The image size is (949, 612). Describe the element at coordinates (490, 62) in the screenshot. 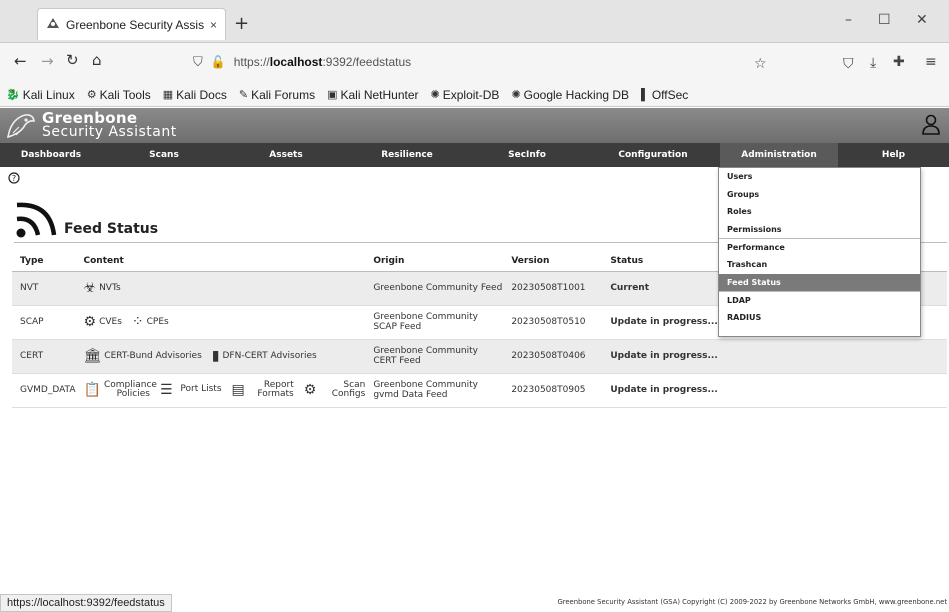

I see `url-bar: ⛉ 🔓 https://localhost:9392/feedstatus` at that location.